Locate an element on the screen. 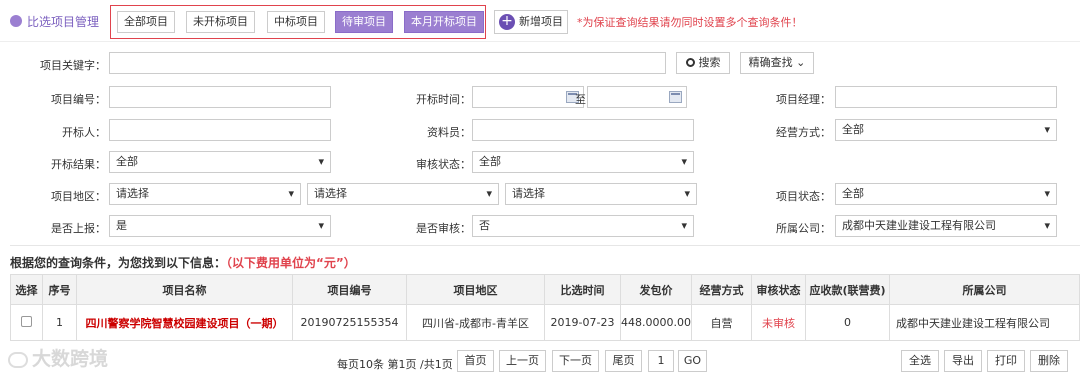 Image resolution: width=1080 pixels, height=377 pixels. add-project-label: 新增项目 is located at coordinates (541, 21).